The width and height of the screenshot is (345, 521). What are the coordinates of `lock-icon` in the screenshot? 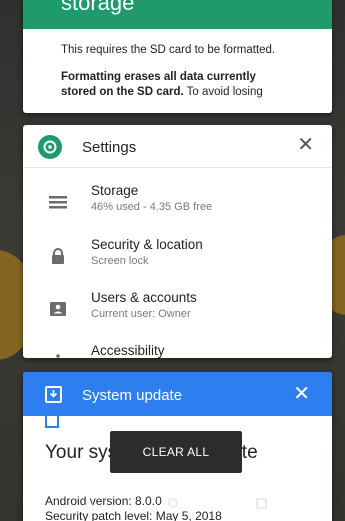 It's located at (58, 256).